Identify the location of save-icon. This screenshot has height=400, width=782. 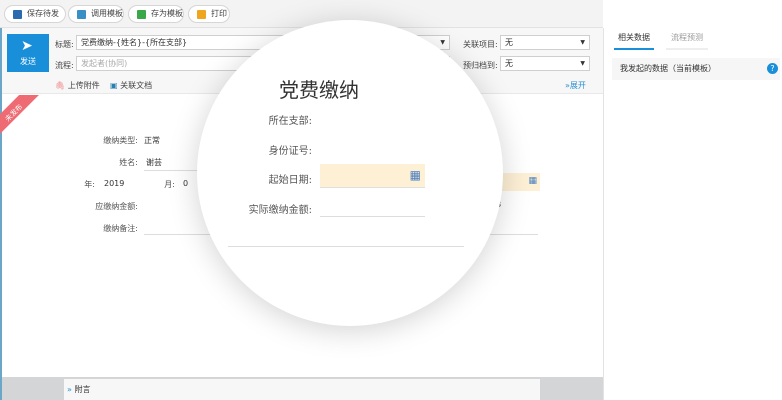
(17, 14).